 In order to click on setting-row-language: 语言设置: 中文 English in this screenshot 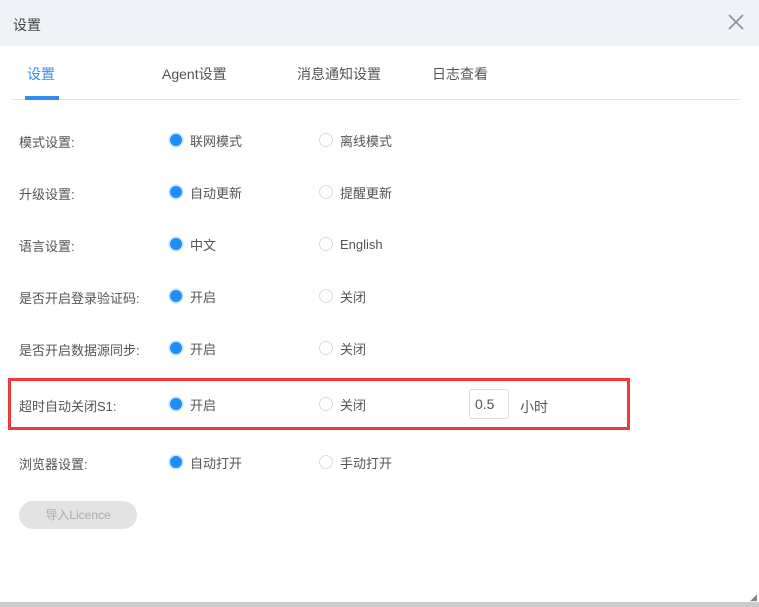, I will do `click(379, 244)`.